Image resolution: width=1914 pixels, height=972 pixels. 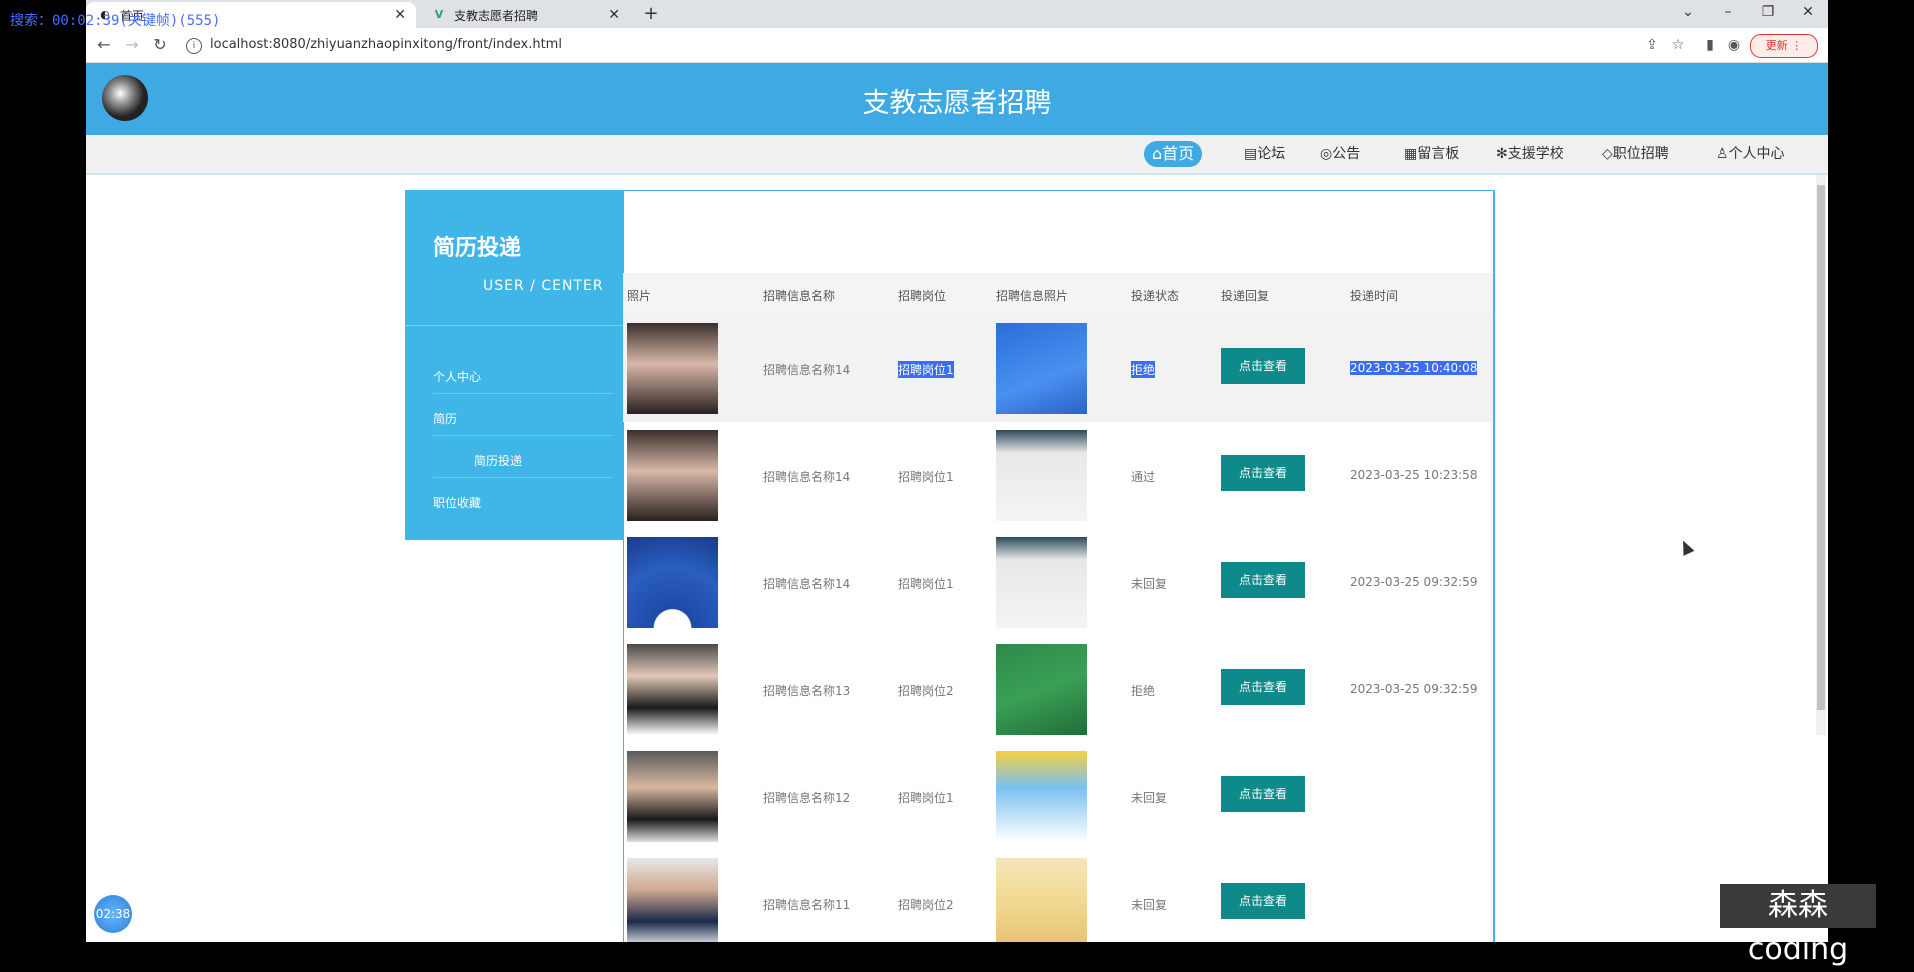 What do you see at coordinates (957, 155) in the screenshot?
I see `main-nav: ⌂首页 ▤论坛 ◎公告 ▦留言板 ✻支援学校 ◇职位招聘 ♙个人中心` at bounding box center [957, 155].